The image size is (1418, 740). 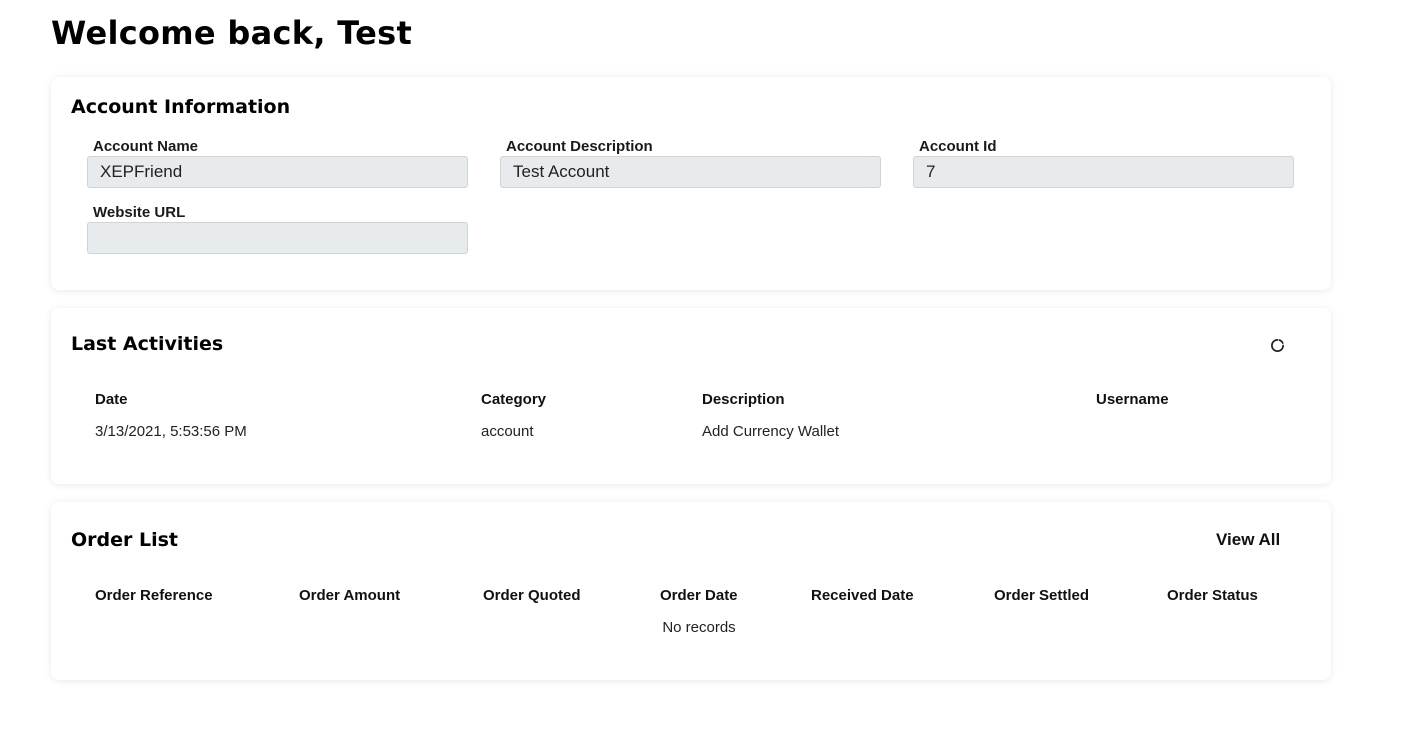 What do you see at coordinates (507, 431) in the screenshot?
I see `activity-category-cell: account` at bounding box center [507, 431].